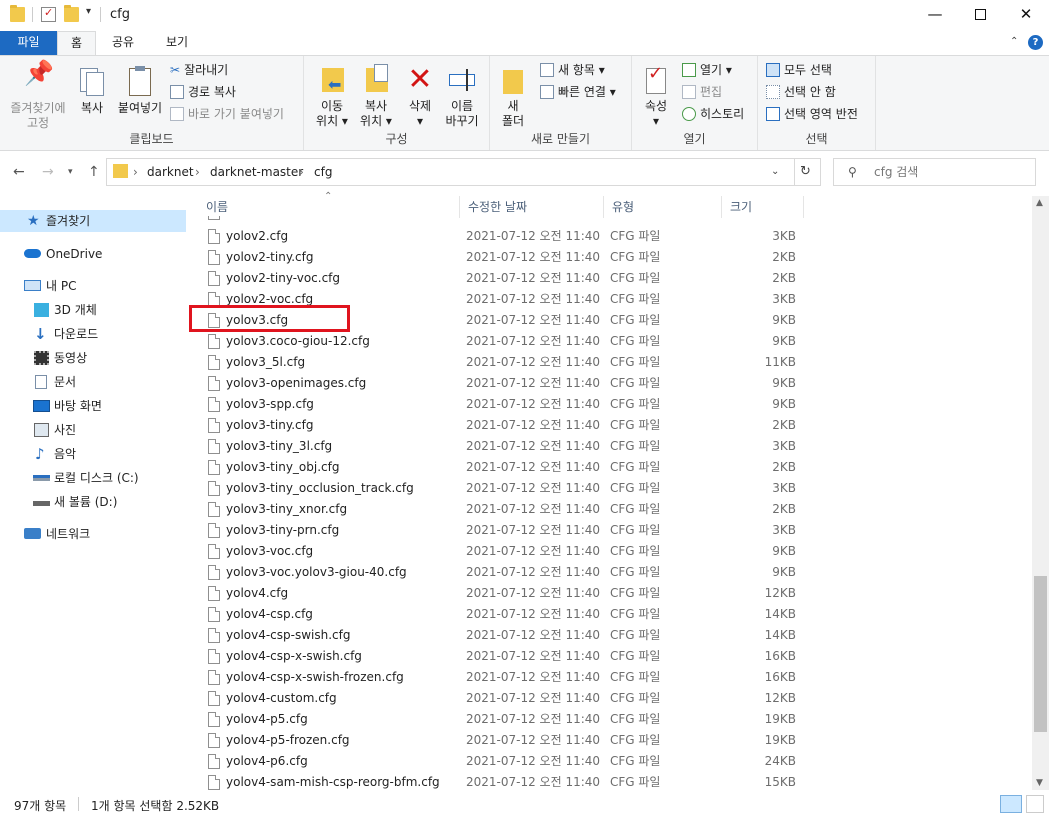 Image resolution: width=1049 pixels, height=818 pixels. I want to click on paste-shortcut-button: 바로 가기 붙여넣기, so click(227, 114).